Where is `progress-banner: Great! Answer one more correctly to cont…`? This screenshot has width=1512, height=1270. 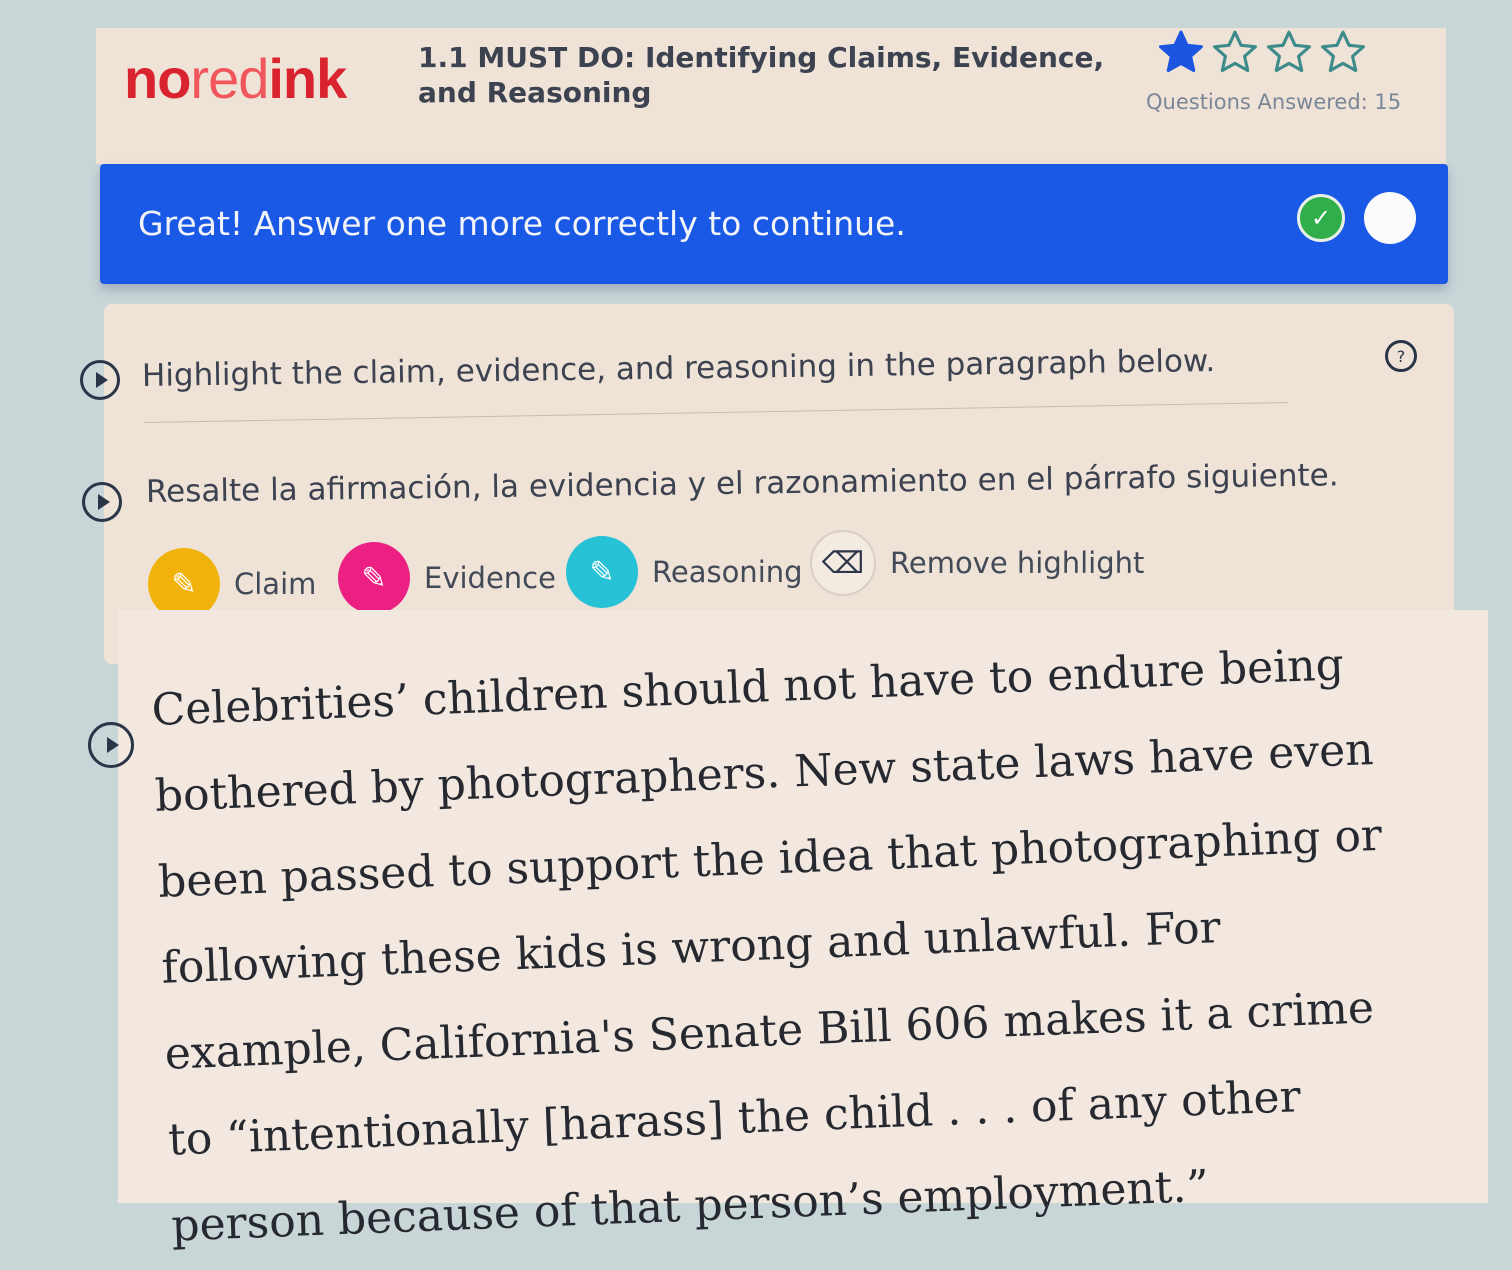 progress-banner: Great! Answer one more correctly to cont… is located at coordinates (774, 224).